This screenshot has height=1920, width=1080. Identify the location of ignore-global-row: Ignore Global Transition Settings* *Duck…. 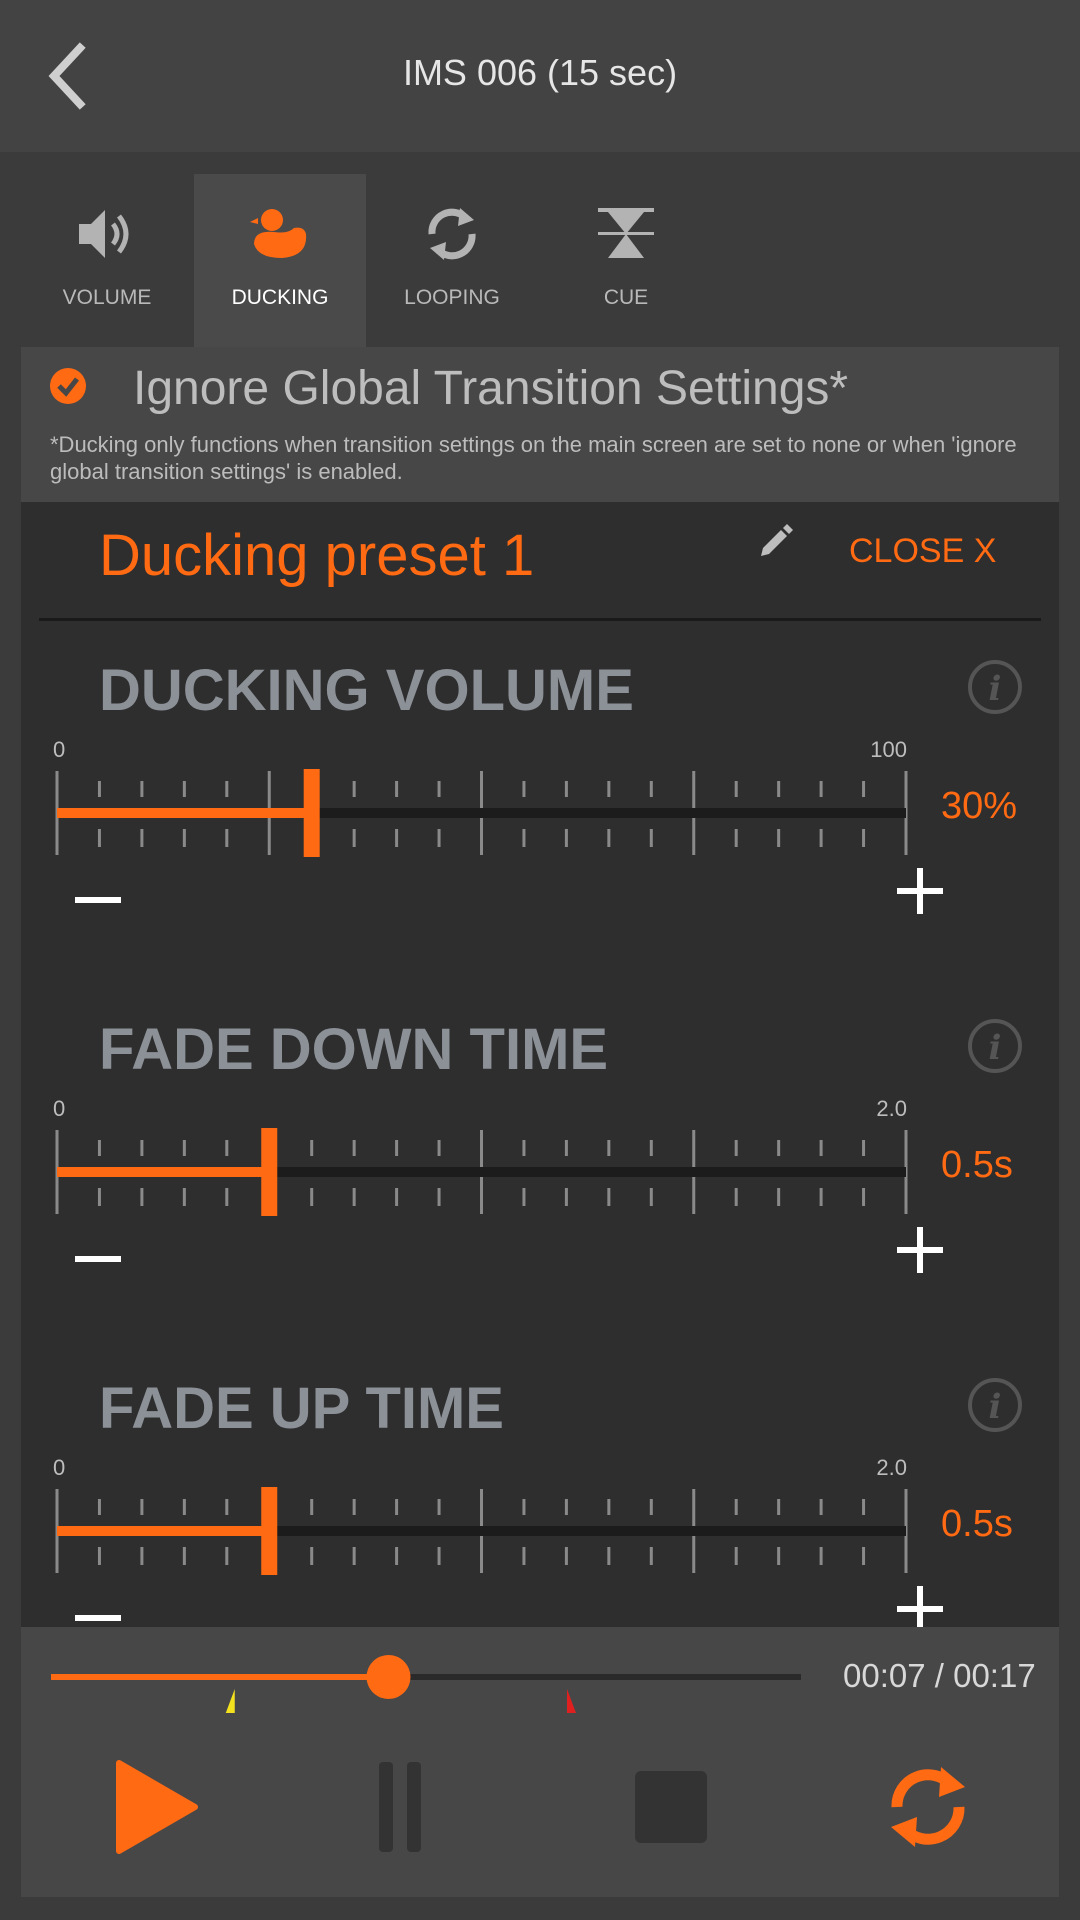
(540, 424).